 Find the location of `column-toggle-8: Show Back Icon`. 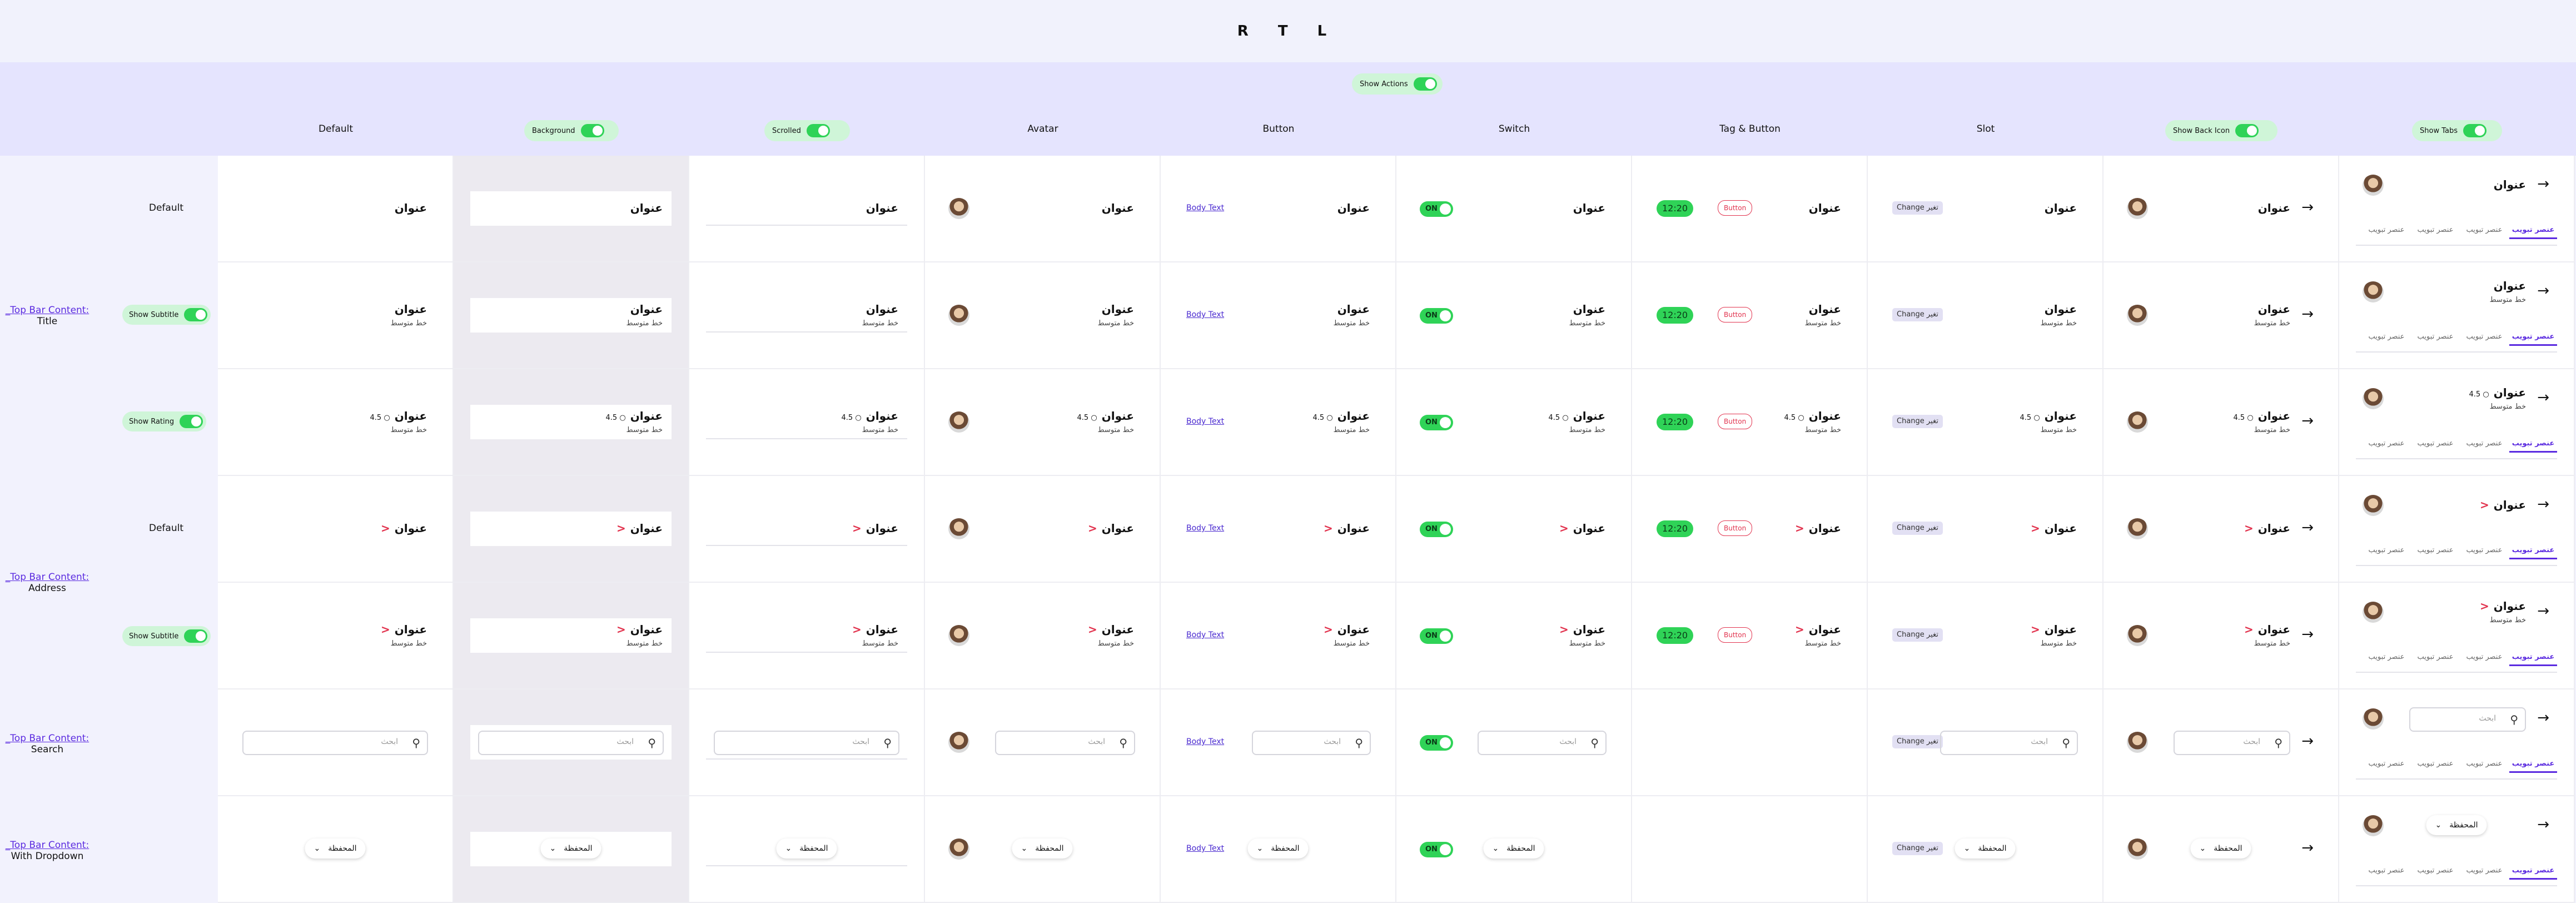

column-toggle-8: Show Back Icon is located at coordinates (2221, 130).